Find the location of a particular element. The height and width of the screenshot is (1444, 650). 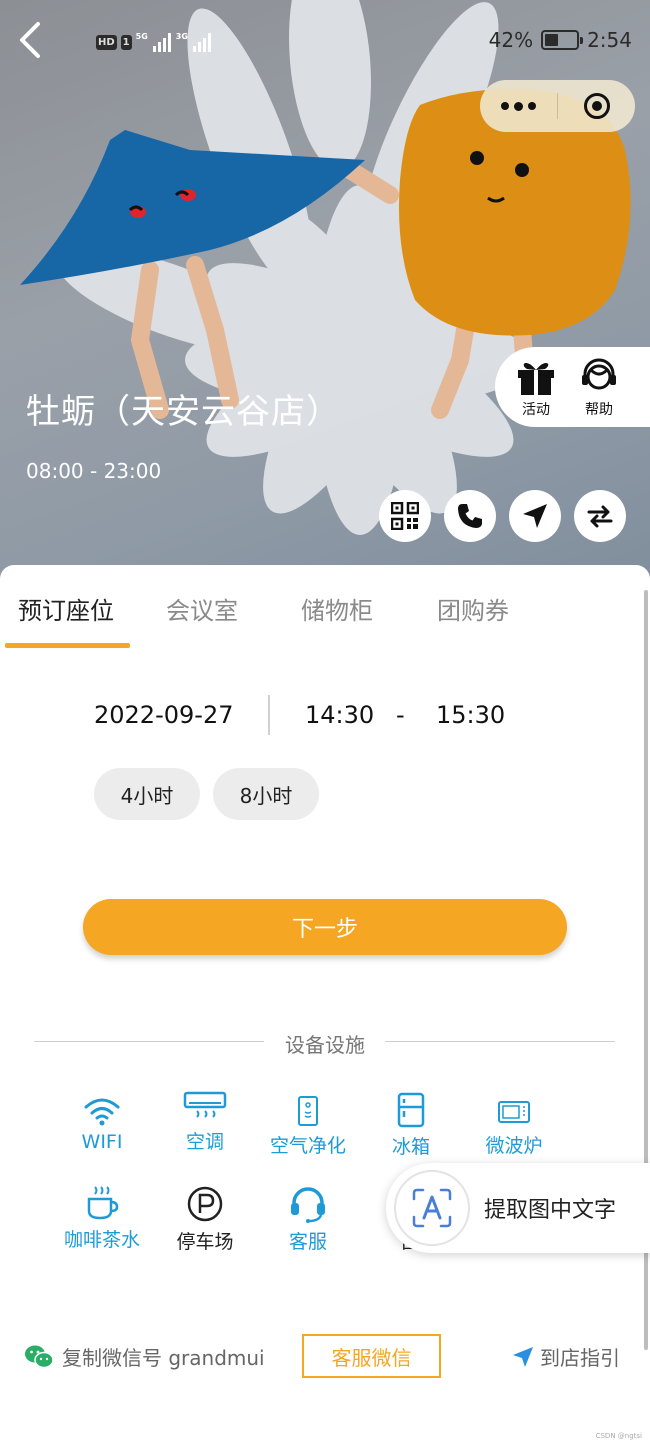

facility-coffee: 咖啡茶水 is located at coordinates (102, 1218).